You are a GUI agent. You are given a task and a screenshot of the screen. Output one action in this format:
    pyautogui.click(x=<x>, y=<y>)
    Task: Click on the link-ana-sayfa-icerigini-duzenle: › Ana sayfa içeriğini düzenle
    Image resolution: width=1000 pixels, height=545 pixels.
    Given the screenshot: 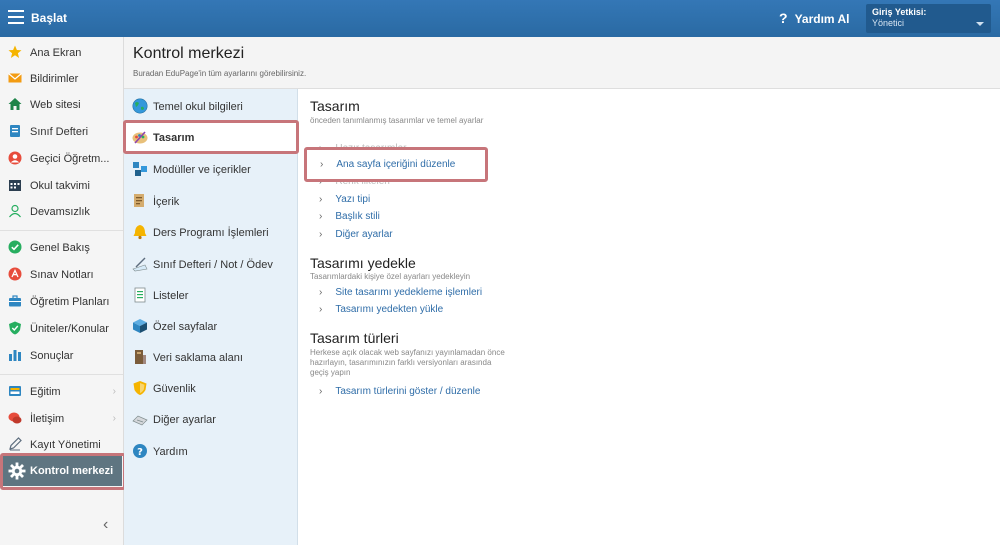 What is the action you would take?
    pyautogui.click(x=387, y=164)
    